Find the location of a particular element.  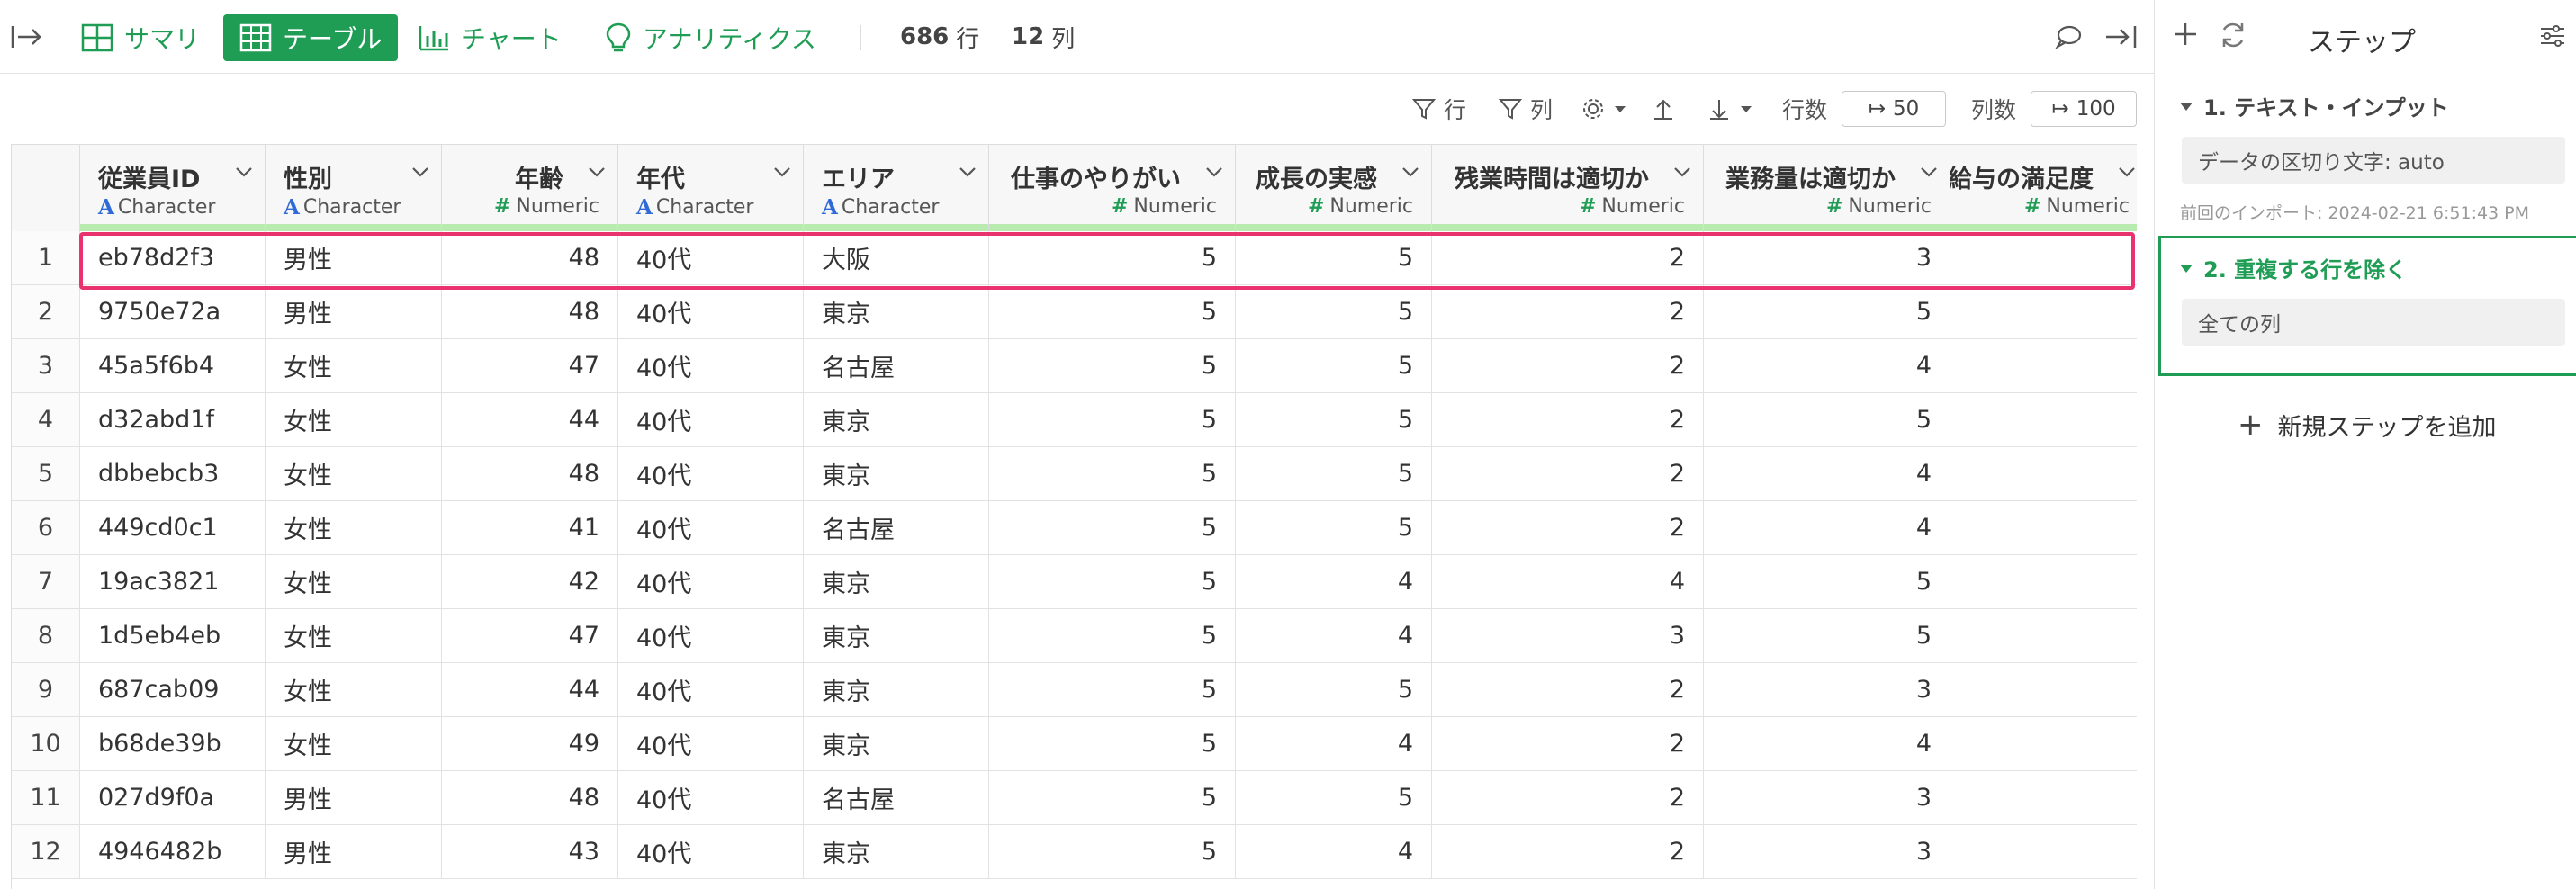

download-dropdown is located at coordinates (1734, 109).